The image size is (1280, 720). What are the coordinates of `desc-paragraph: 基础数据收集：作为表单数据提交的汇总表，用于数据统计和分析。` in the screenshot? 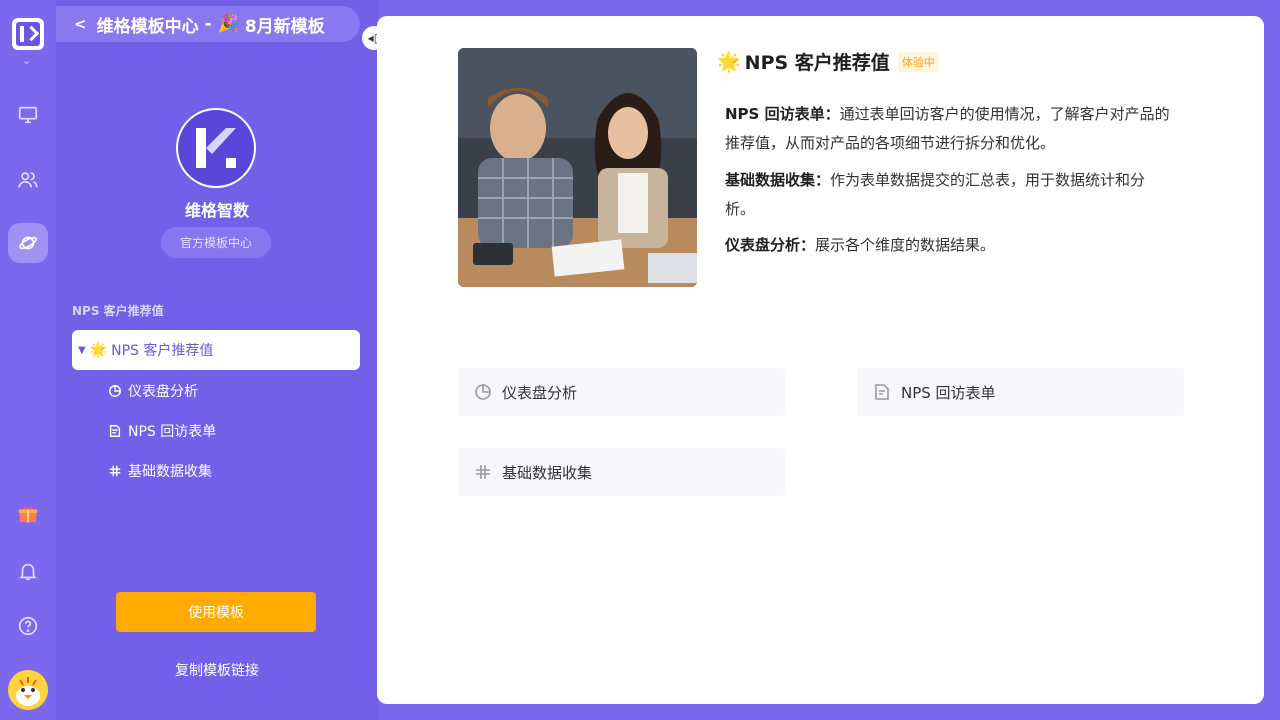 It's located at (950, 195).